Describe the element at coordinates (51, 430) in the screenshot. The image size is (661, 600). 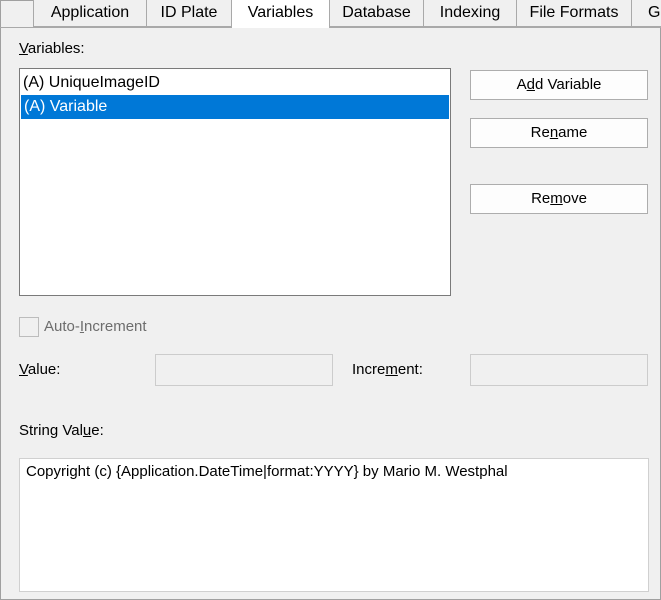
I see `string-value-label-pre: String Val` at that location.